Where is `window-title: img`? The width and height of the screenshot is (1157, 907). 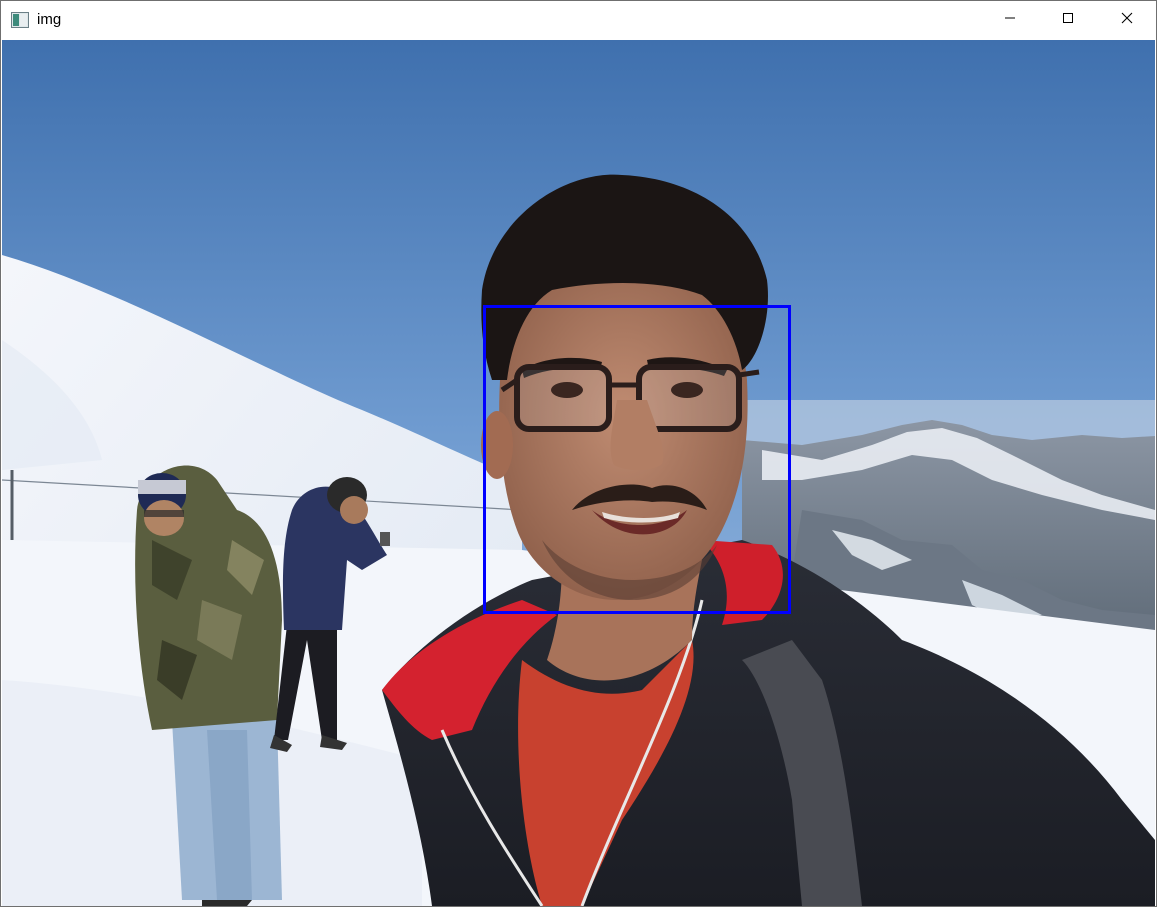 window-title: img is located at coordinates (49, 19).